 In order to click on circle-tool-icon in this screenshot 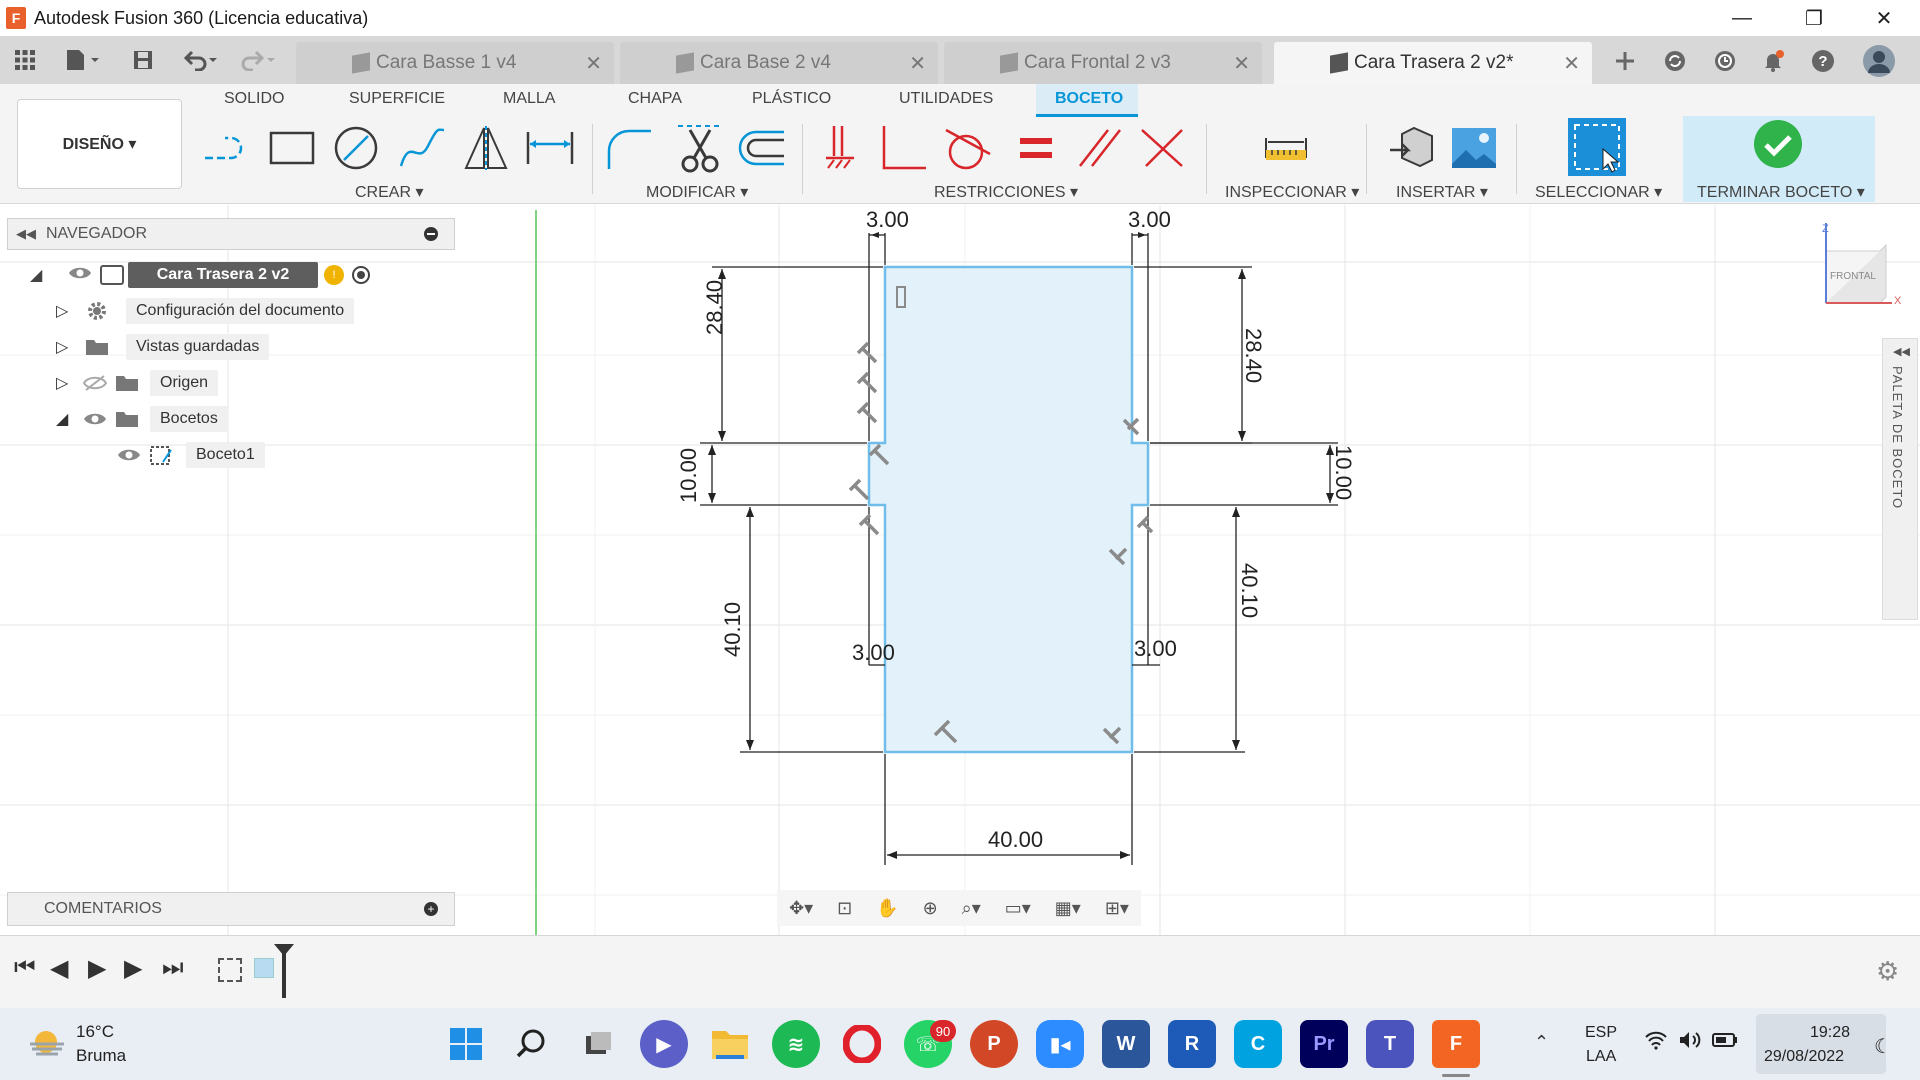, I will do `click(356, 148)`.